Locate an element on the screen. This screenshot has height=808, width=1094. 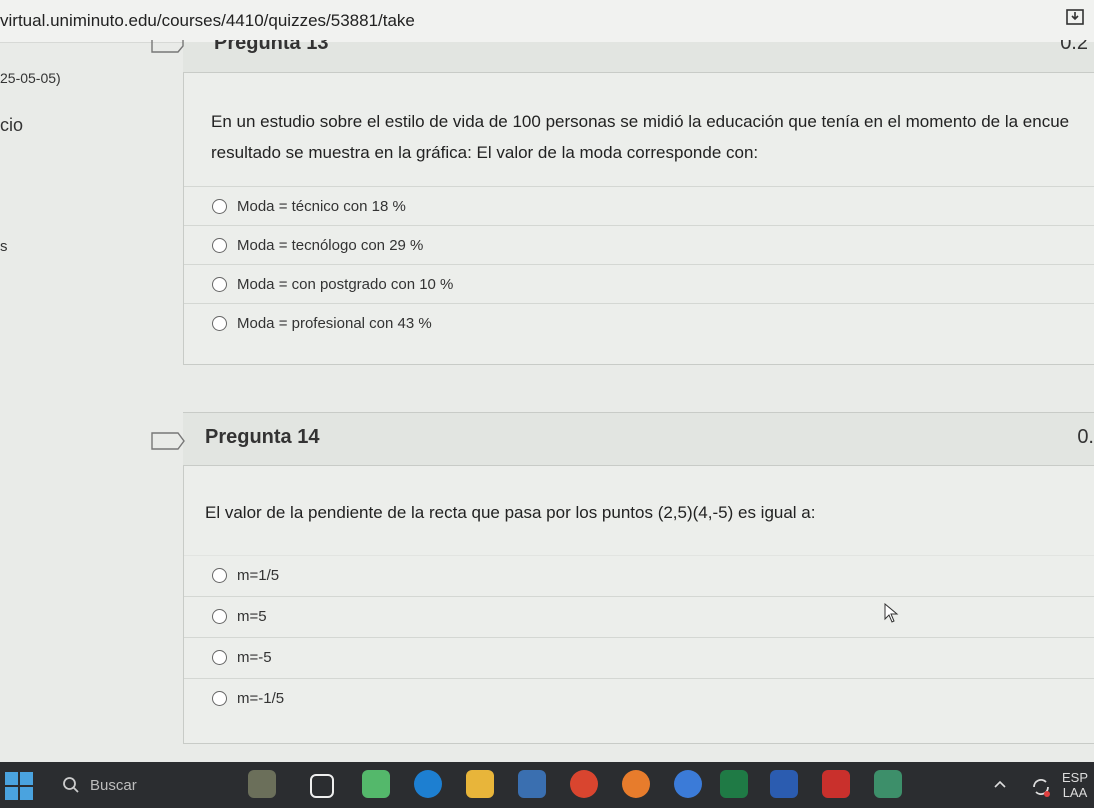
file-explorer-icon is located at coordinates (480, 784).